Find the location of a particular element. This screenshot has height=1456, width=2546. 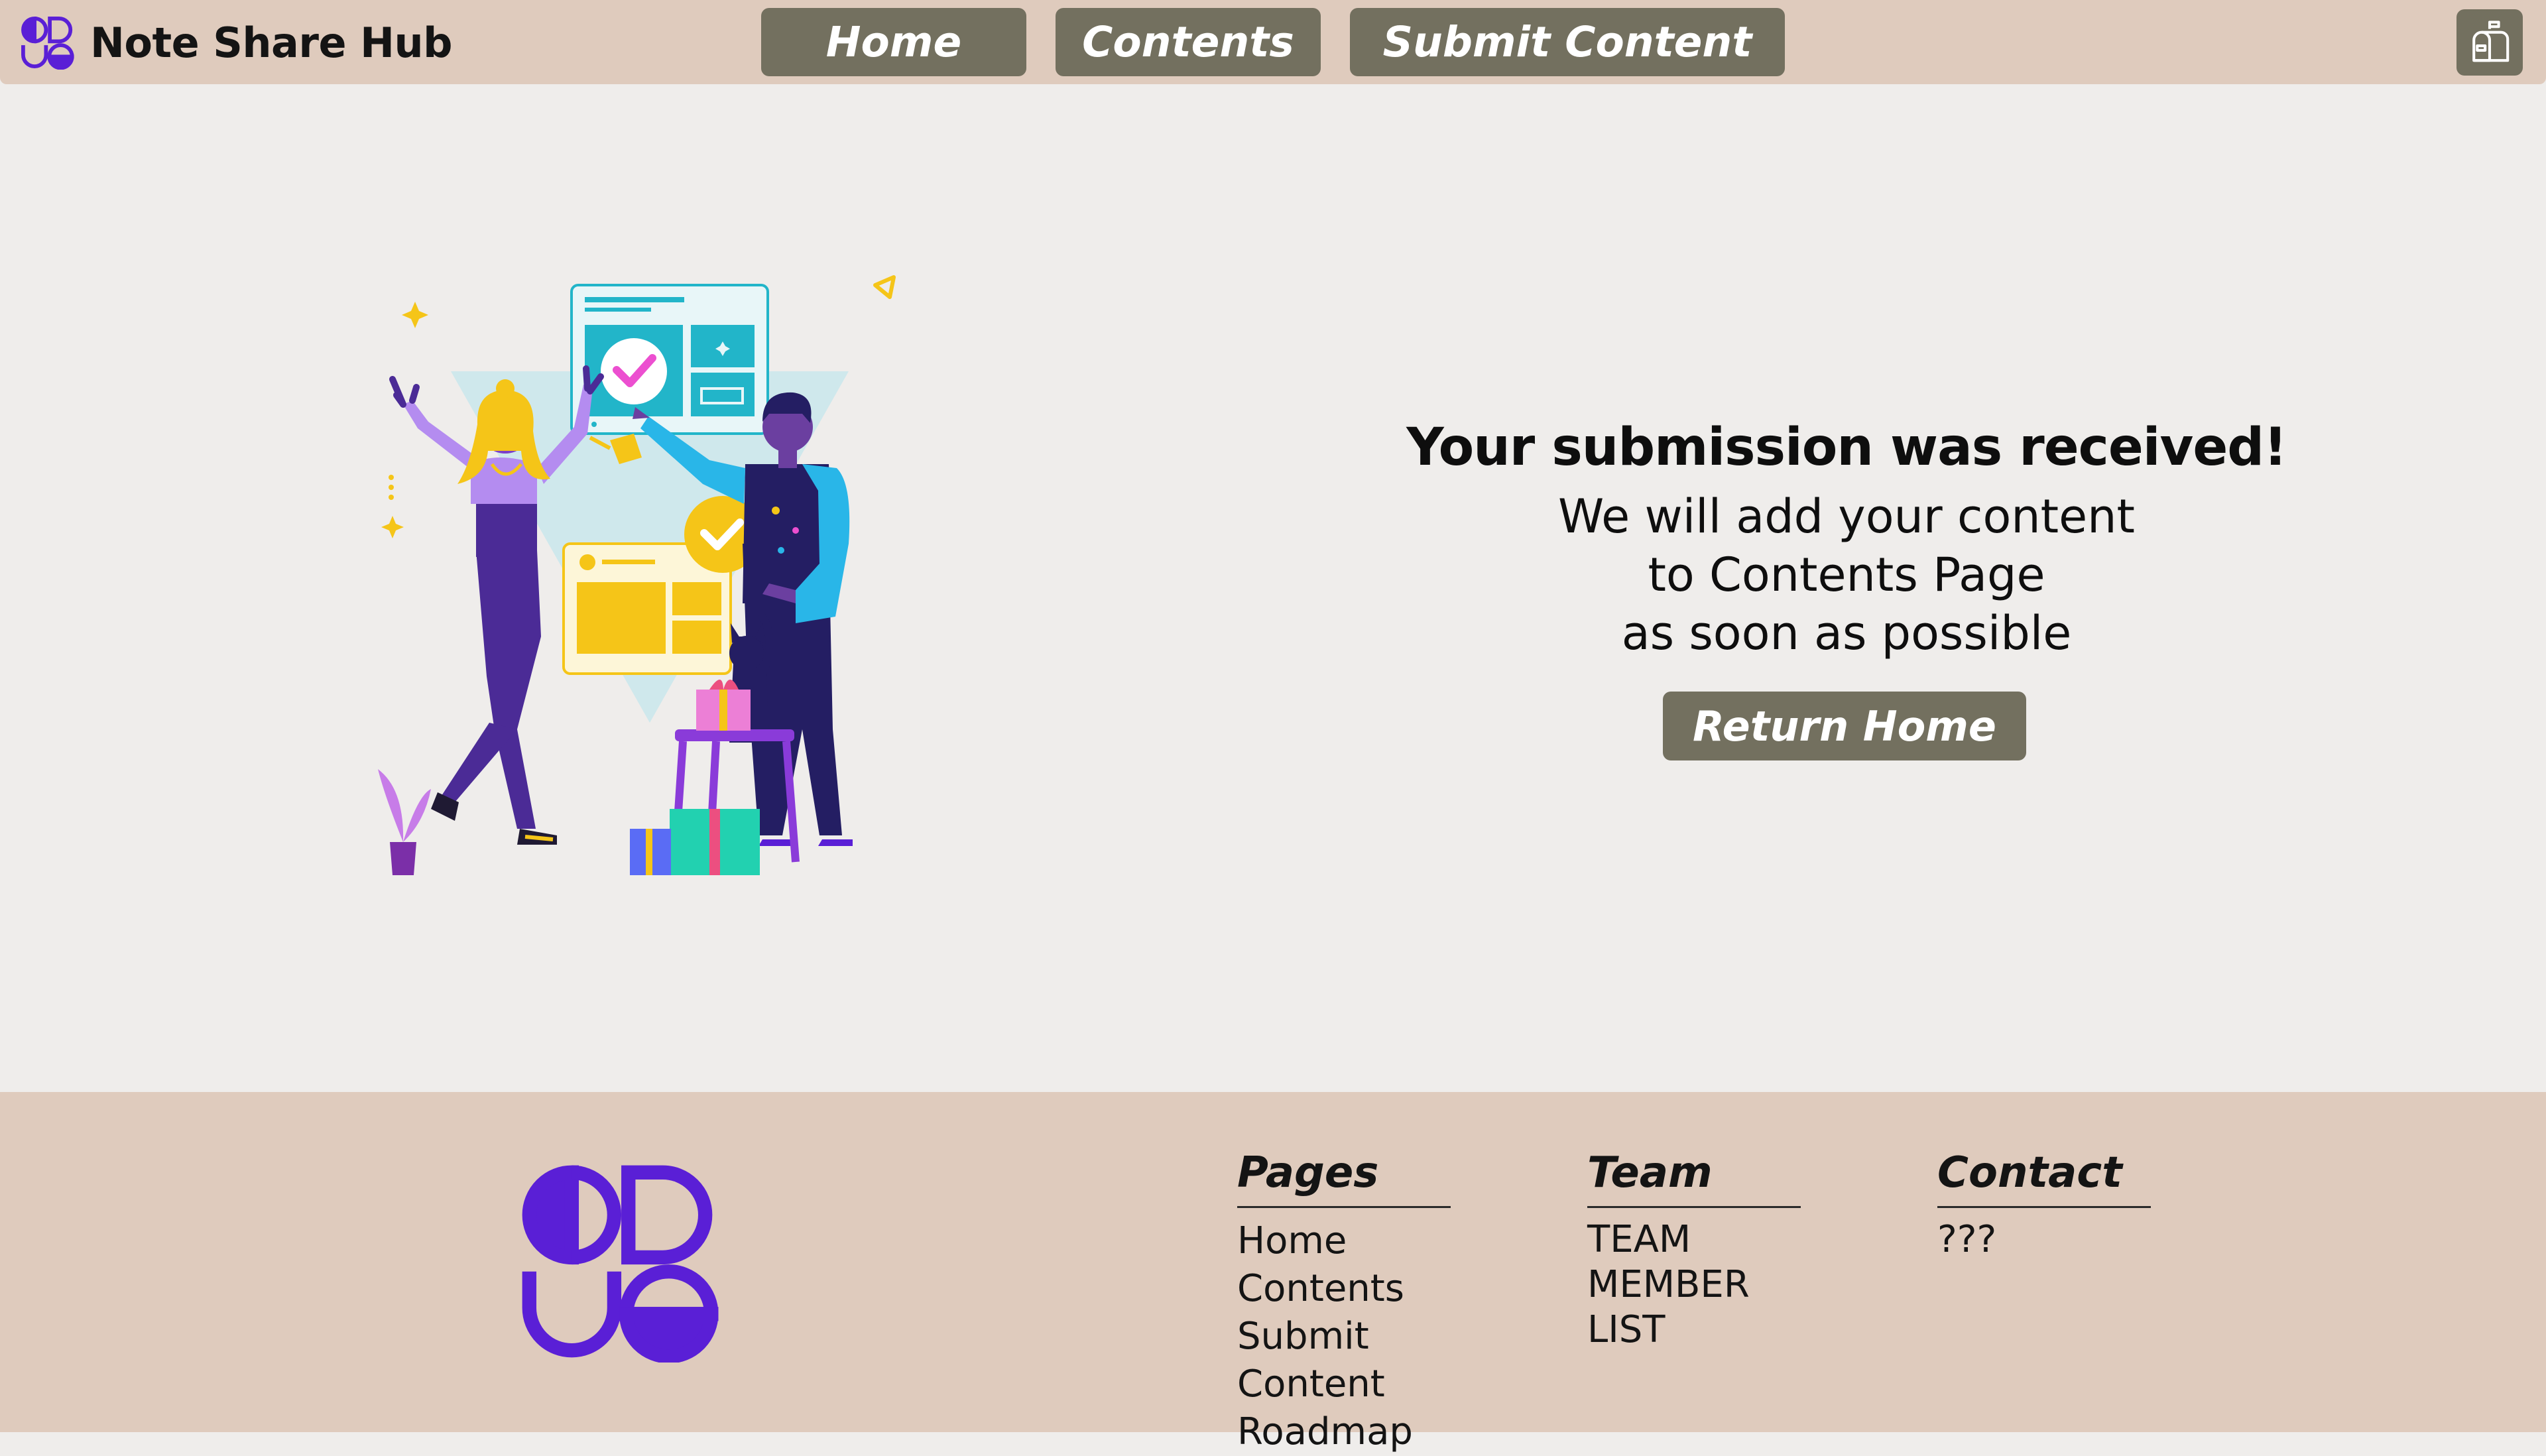

footer-link-home: Home is located at coordinates (1346, 1241).